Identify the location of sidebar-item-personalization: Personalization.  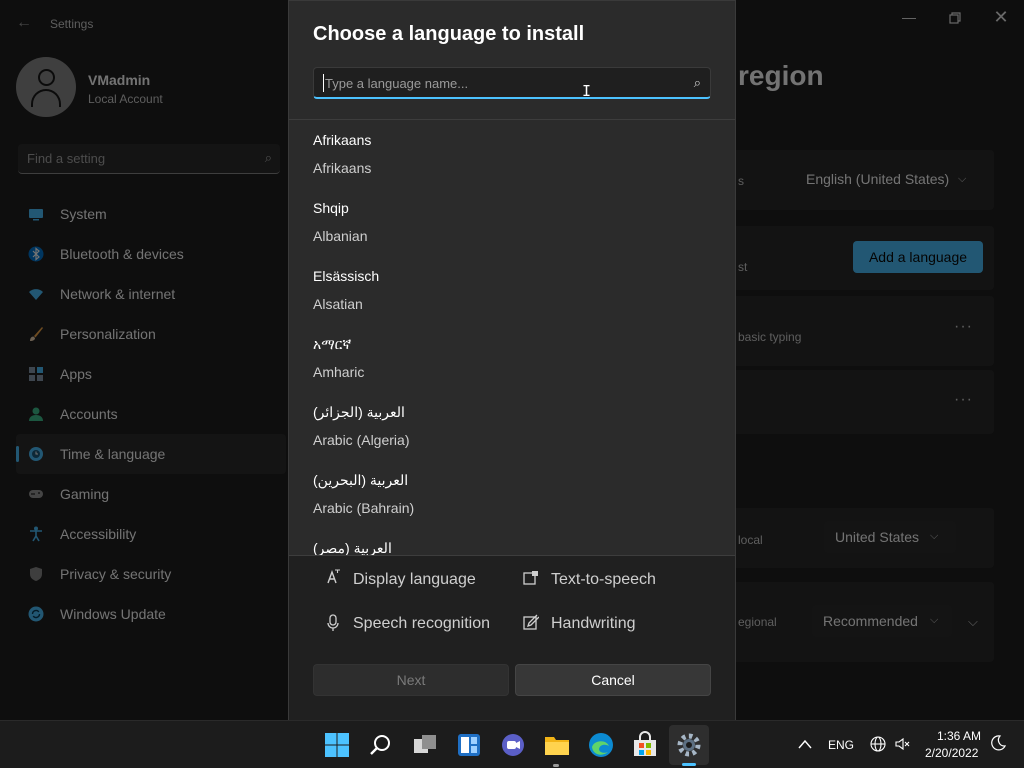
(151, 334).